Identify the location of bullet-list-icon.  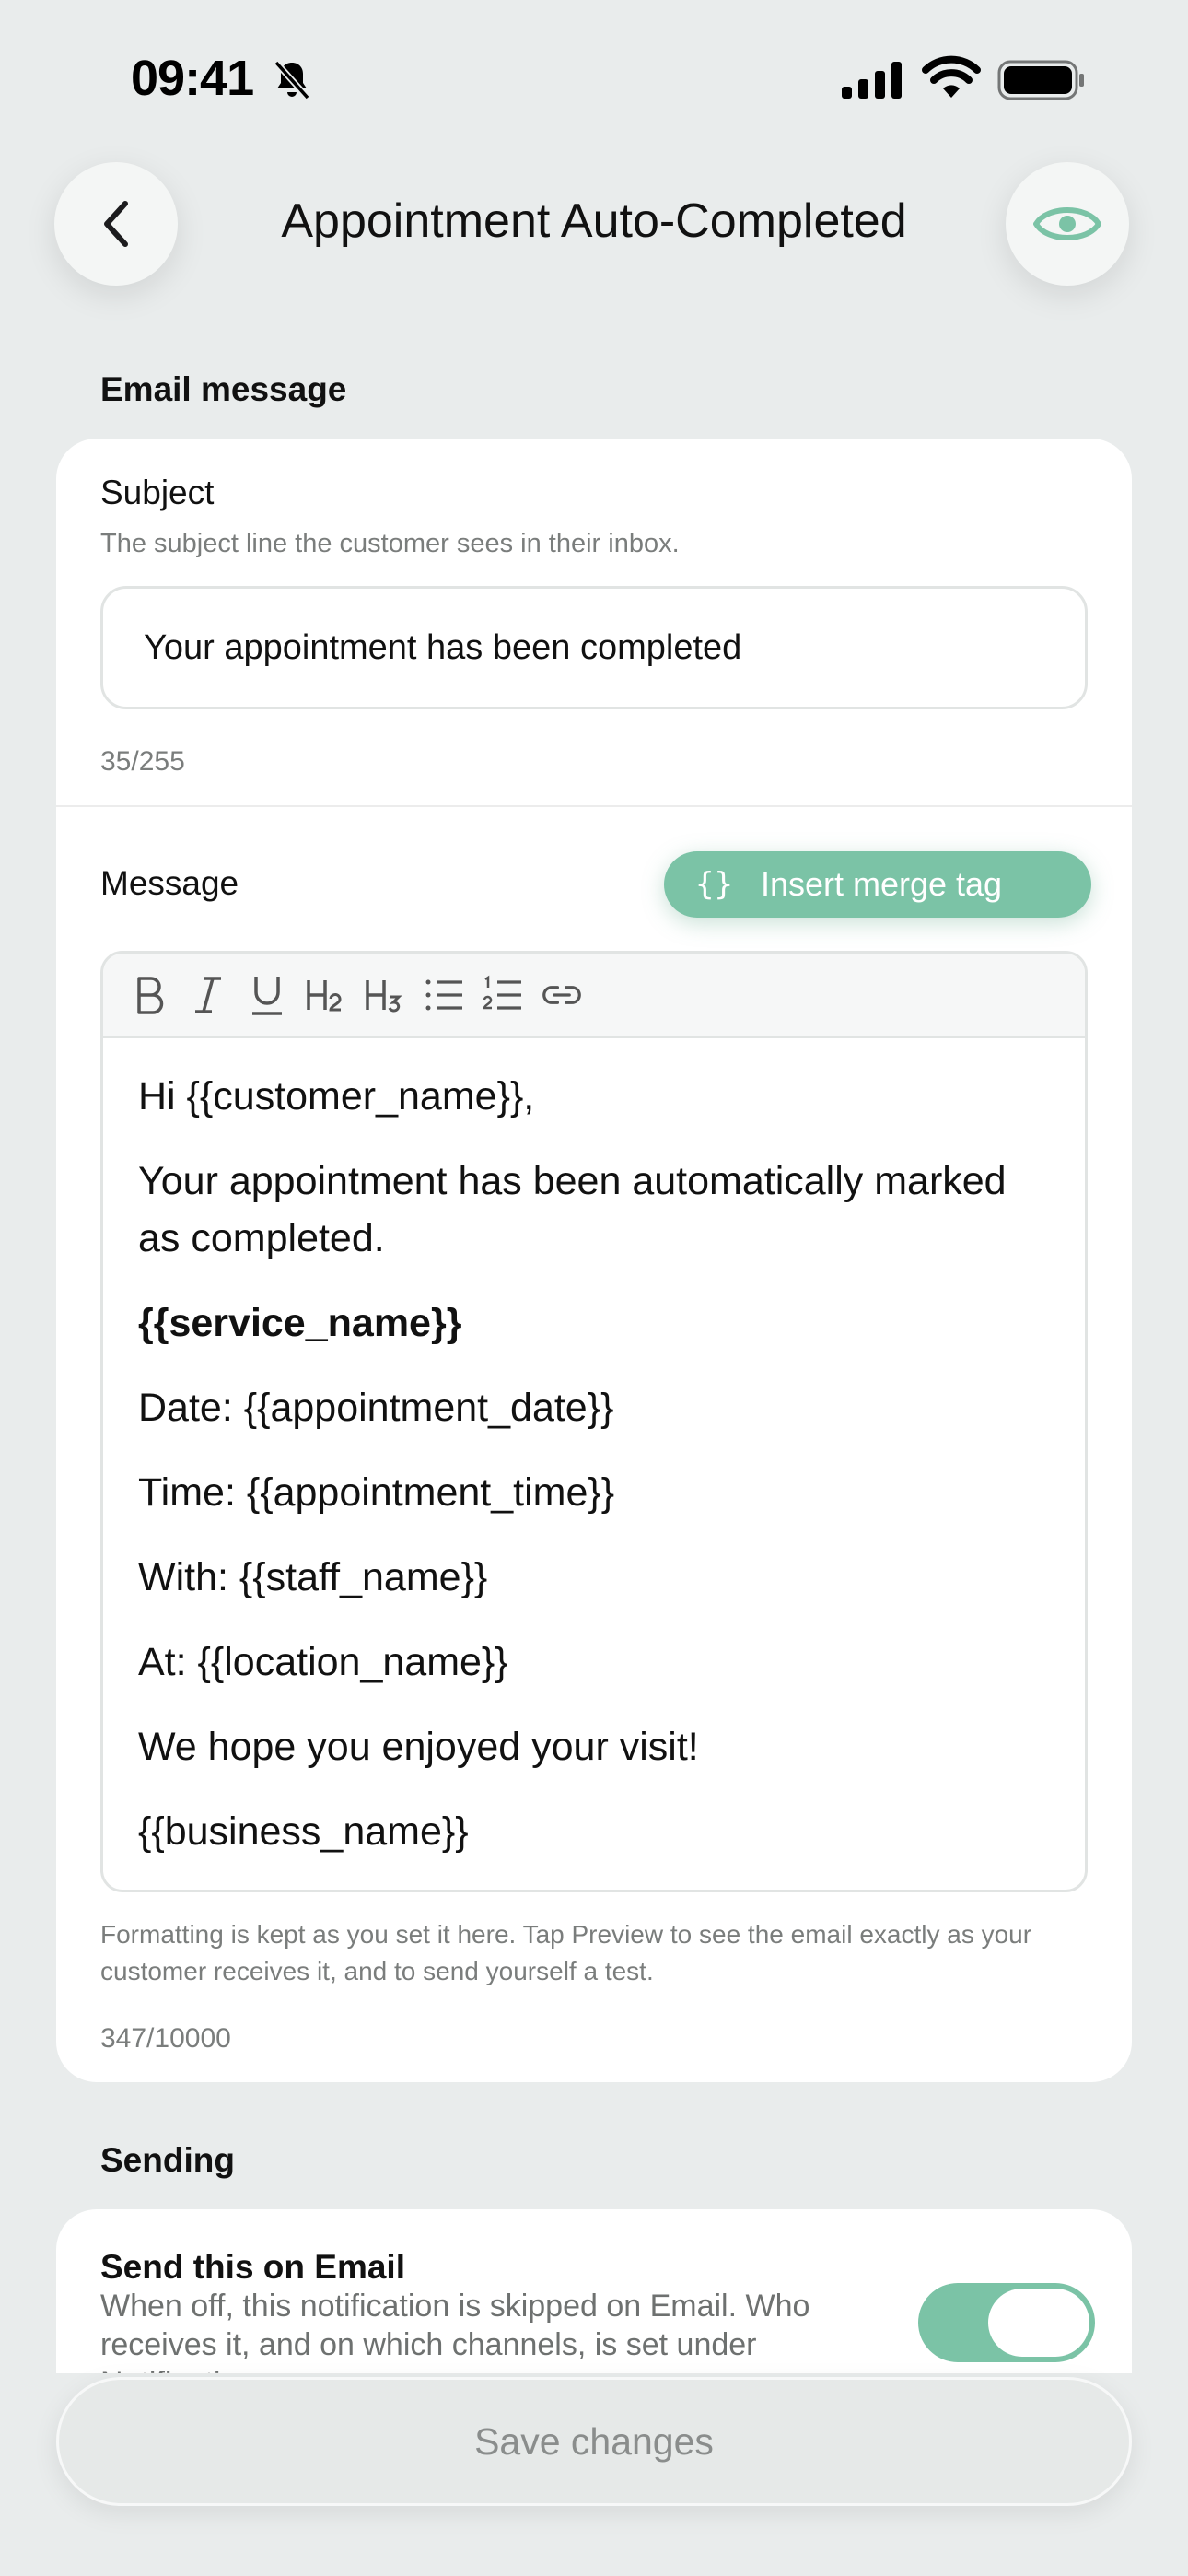
(444, 994).